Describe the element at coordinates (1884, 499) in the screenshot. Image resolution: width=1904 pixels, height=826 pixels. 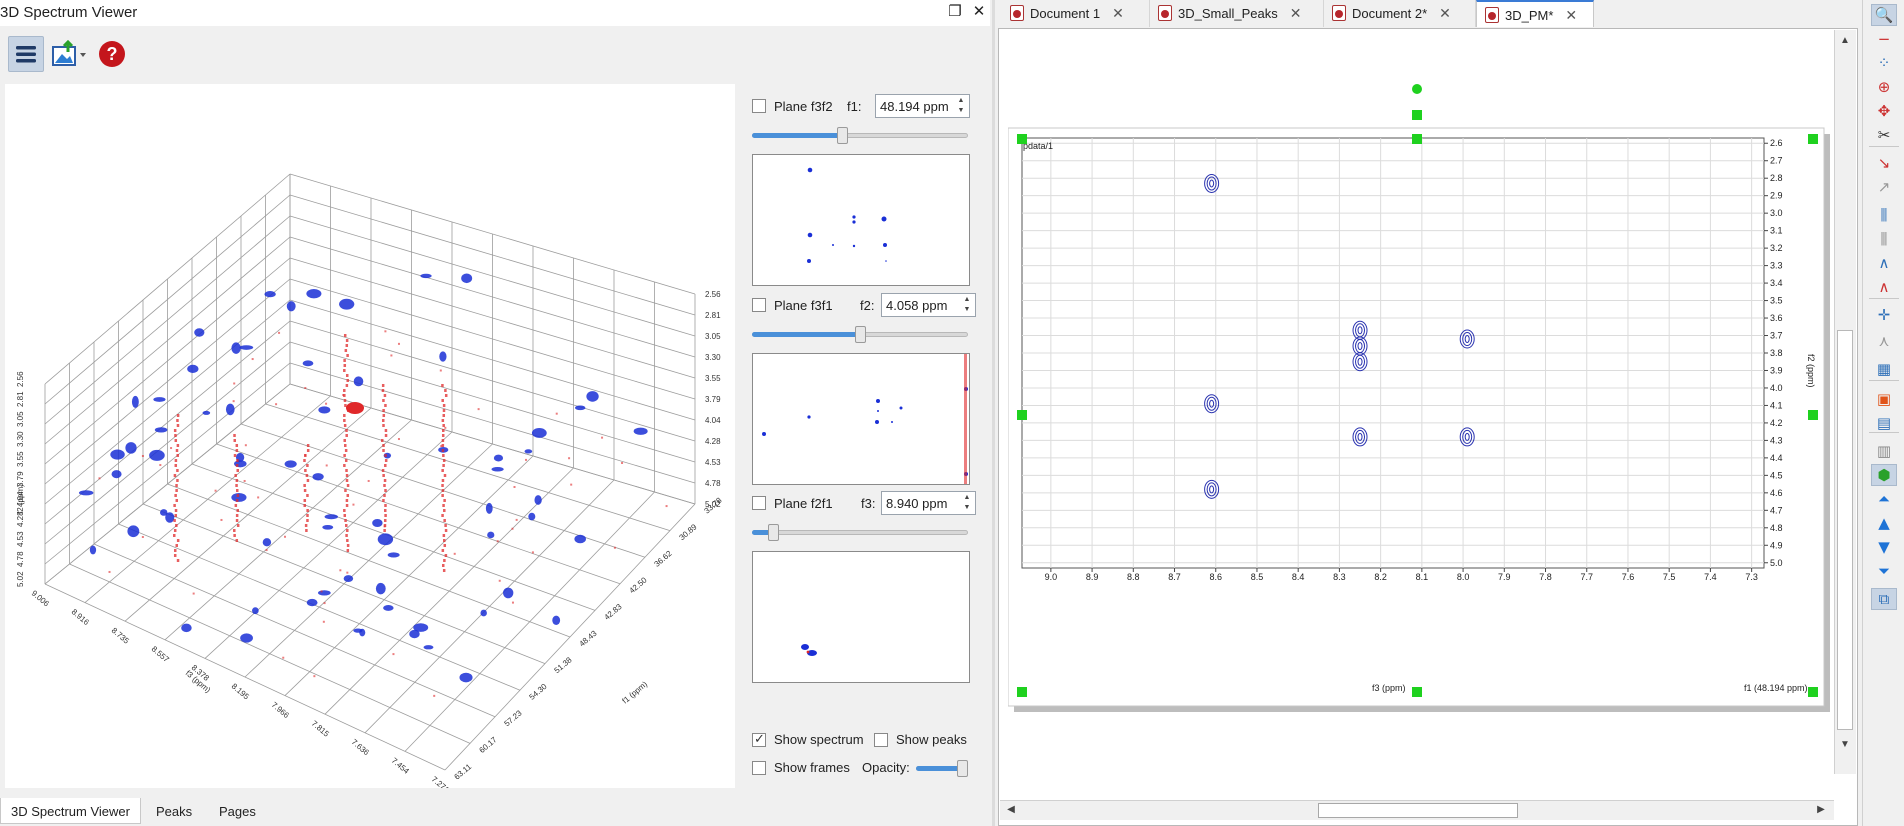
I see `first-plane-tool-button: ⏶` at that location.